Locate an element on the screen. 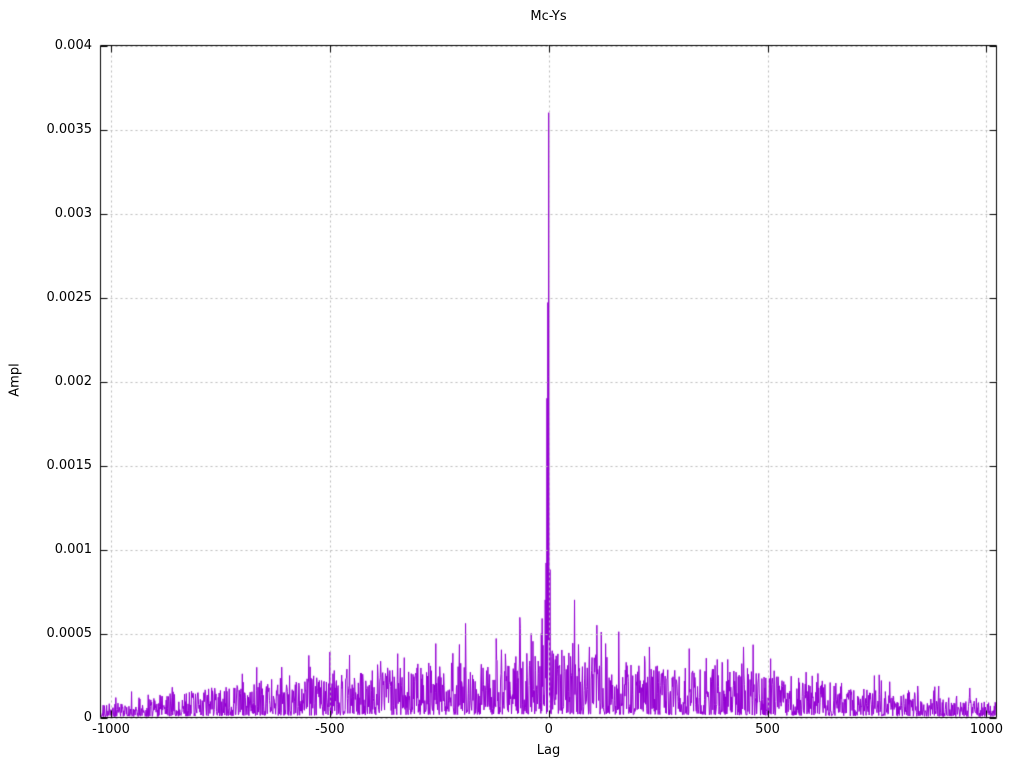 Image resolution: width=1024 pixels, height=768 pixels. y-tick-label: 0.001 is located at coordinates (73, 549).